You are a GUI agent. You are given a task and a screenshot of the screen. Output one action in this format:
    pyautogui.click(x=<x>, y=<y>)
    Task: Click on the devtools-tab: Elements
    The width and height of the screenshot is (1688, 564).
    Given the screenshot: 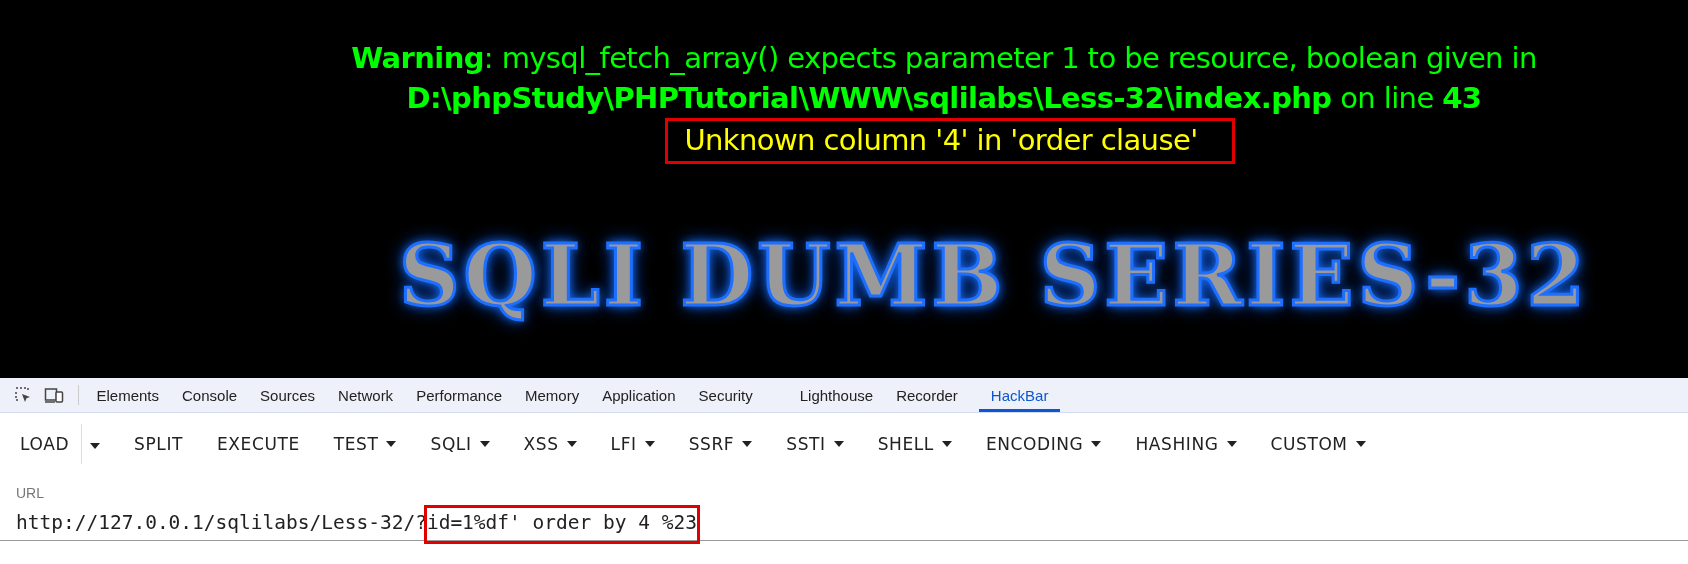 What is the action you would take?
    pyautogui.click(x=128, y=395)
    